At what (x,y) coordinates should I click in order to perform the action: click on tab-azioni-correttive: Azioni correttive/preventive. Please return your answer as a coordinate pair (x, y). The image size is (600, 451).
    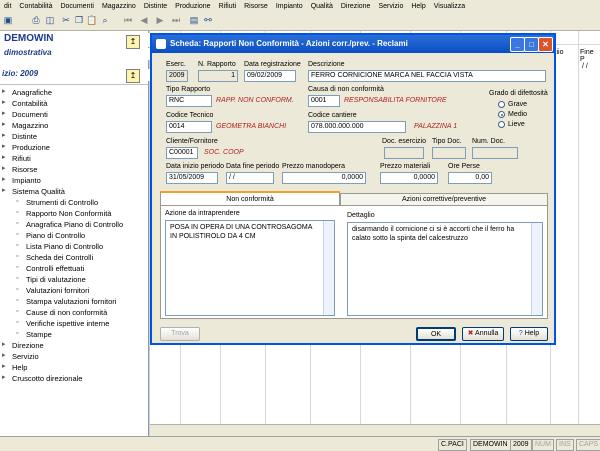
    Looking at the image, I should click on (444, 199).